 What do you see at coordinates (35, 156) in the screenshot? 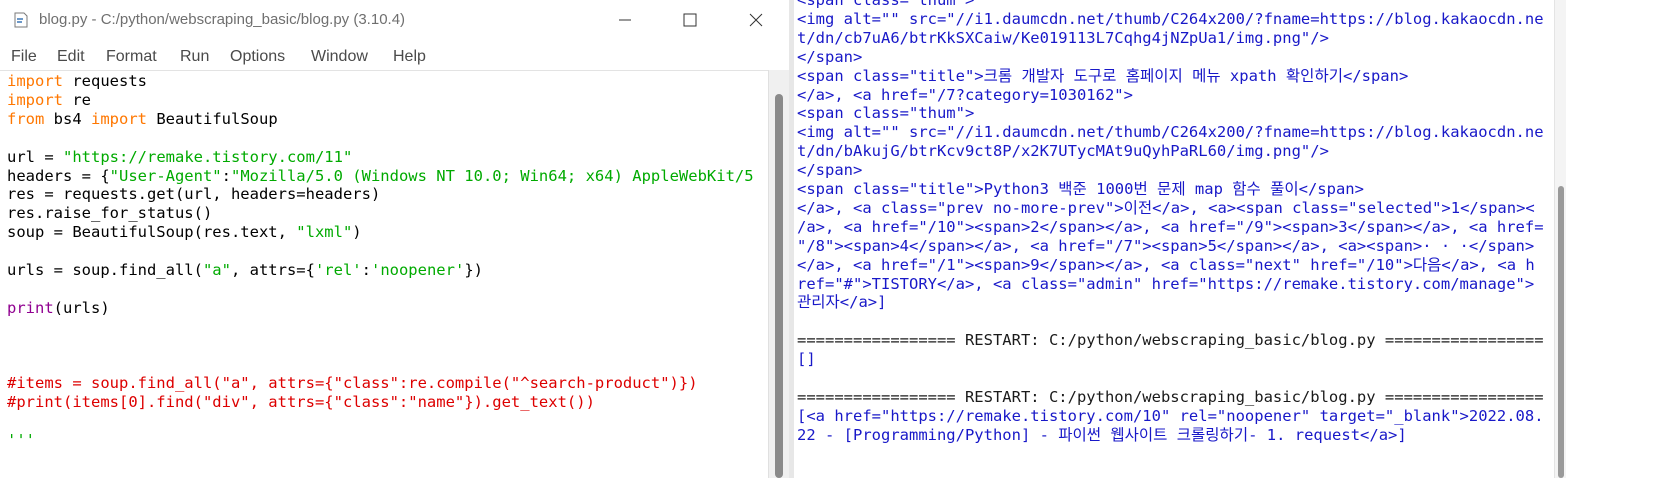
I see `code-token: url =` at bounding box center [35, 156].